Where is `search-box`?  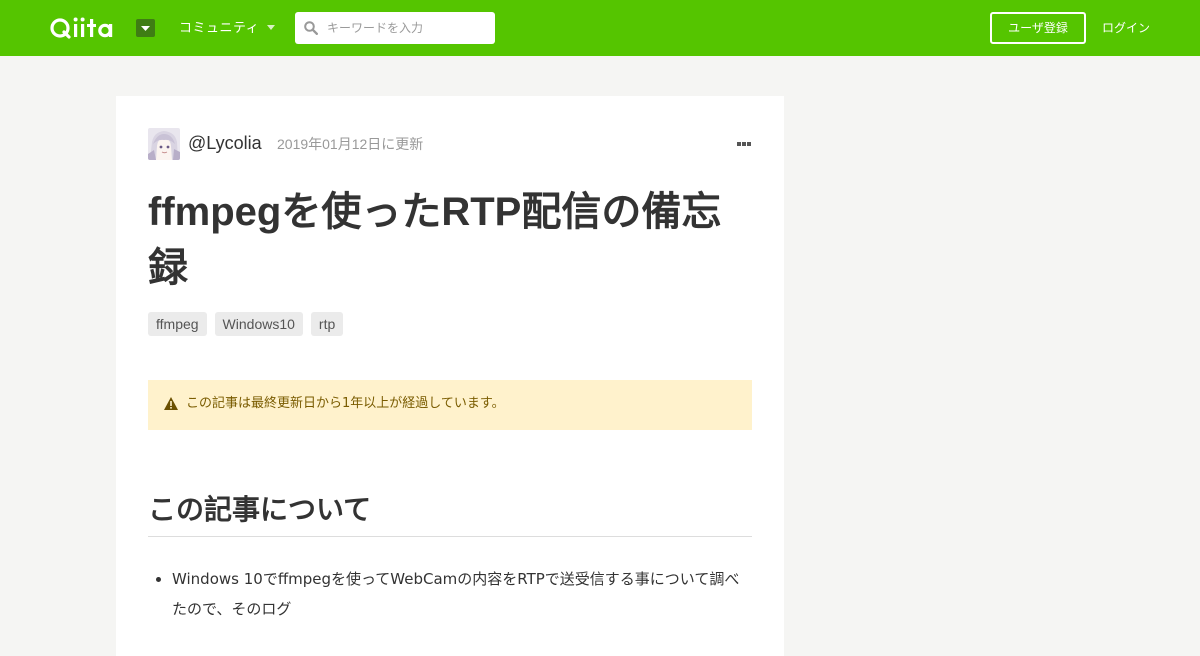 search-box is located at coordinates (395, 28).